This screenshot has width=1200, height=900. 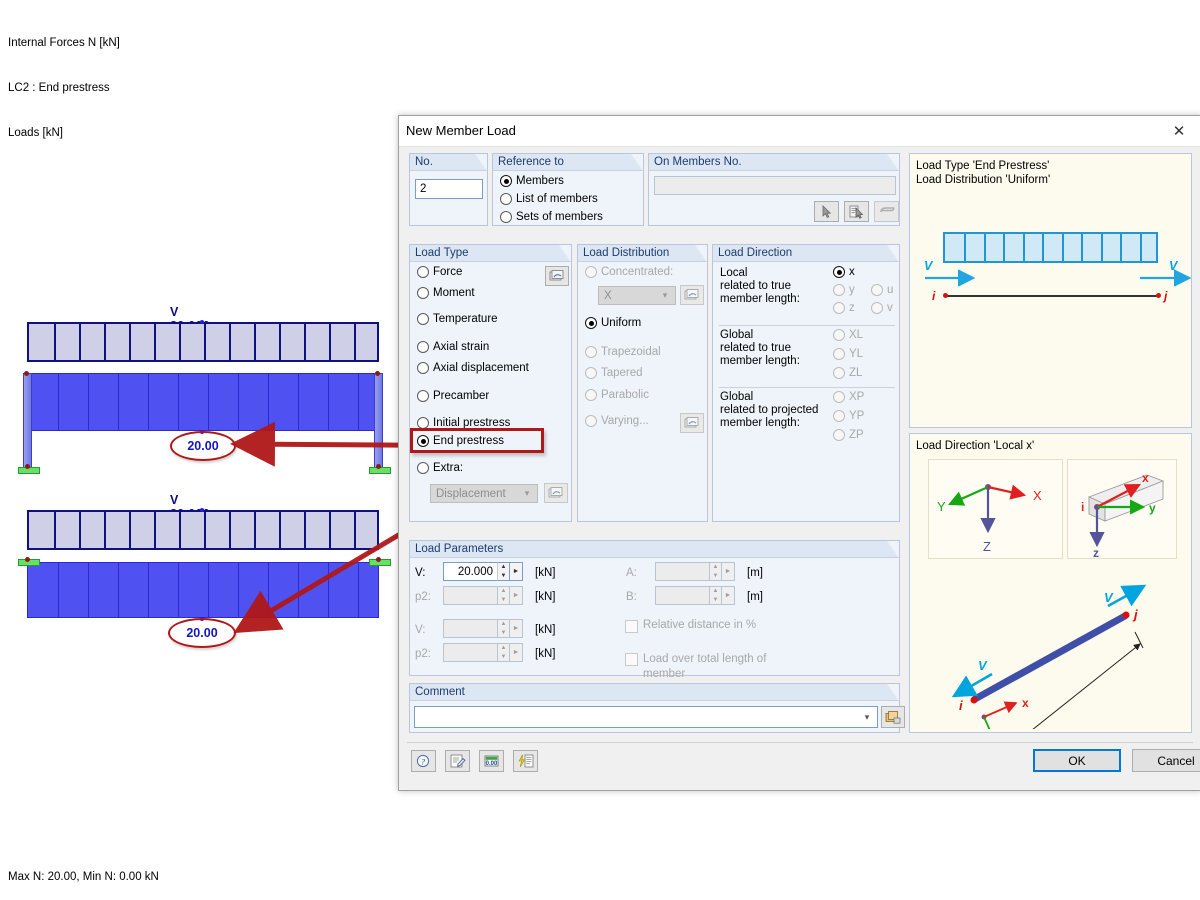 What do you see at coordinates (614, 373) in the screenshot?
I see `radio-distribution-tapered: Tapered` at bounding box center [614, 373].